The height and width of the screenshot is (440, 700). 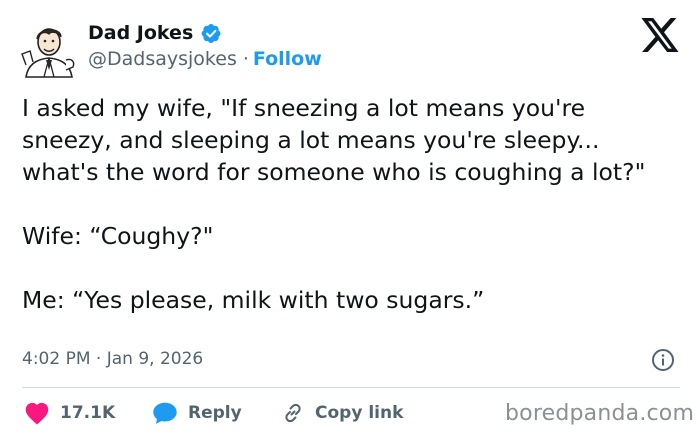 I want to click on like-button: 17.1K, so click(x=69, y=413).